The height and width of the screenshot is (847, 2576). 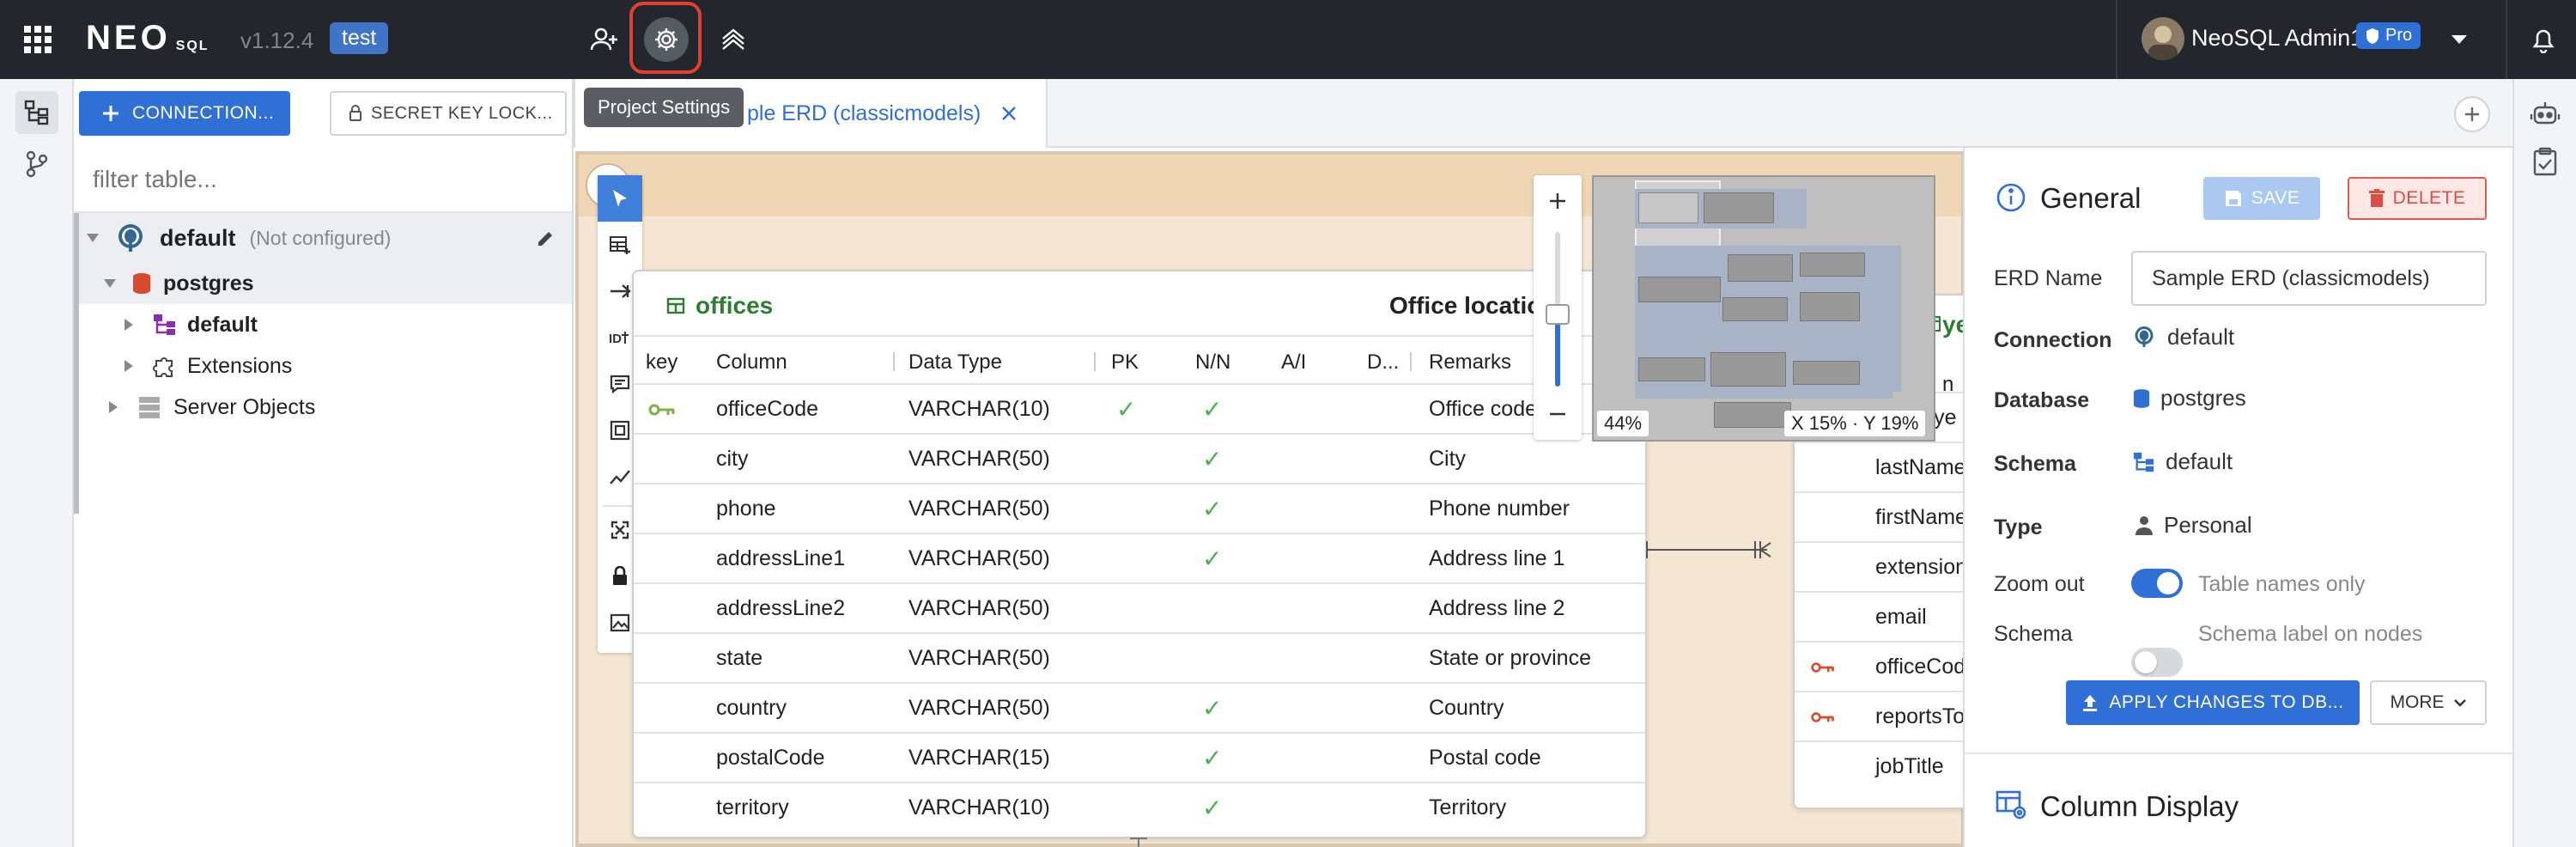 What do you see at coordinates (620, 198) in the screenshot?
I see `pointer-tool-icon` at bounding box center [620, 198].